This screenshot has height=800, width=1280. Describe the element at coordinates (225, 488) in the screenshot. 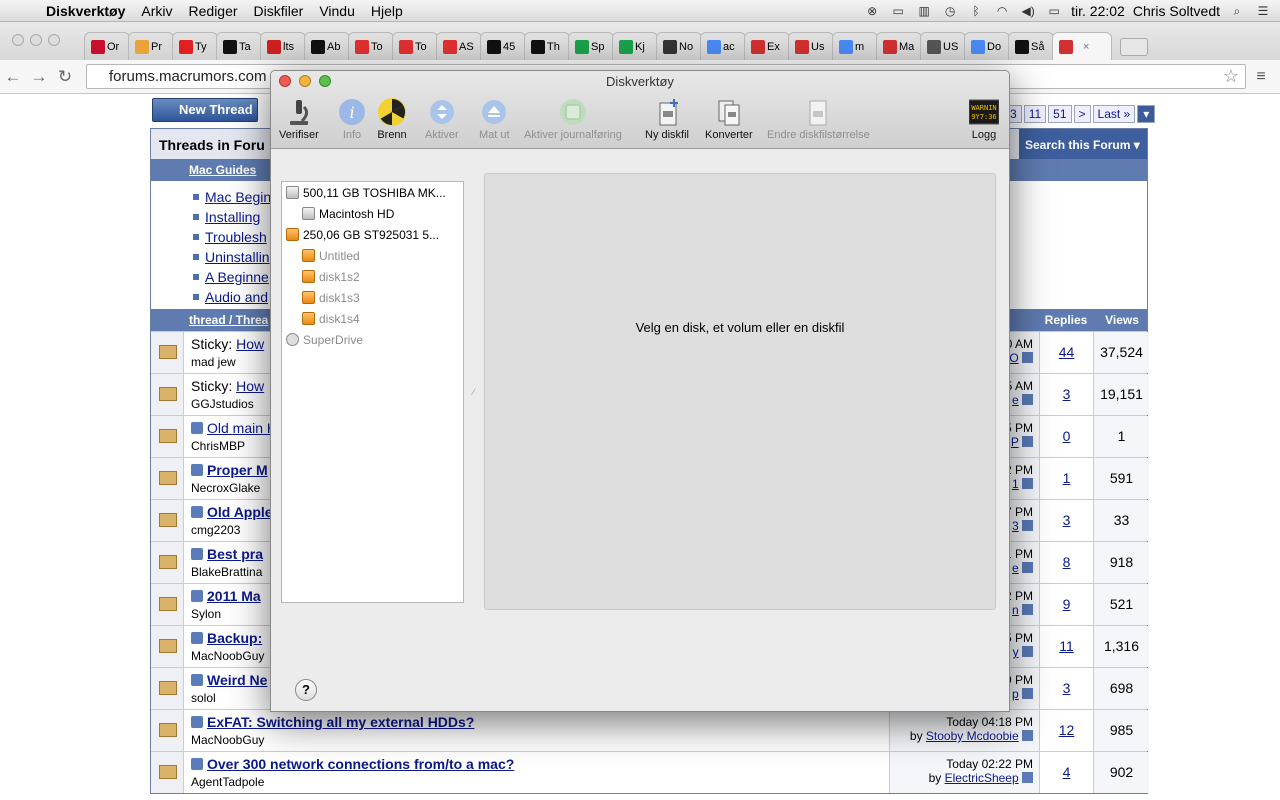

I see `thread-author: NecroxGlake` at that location.